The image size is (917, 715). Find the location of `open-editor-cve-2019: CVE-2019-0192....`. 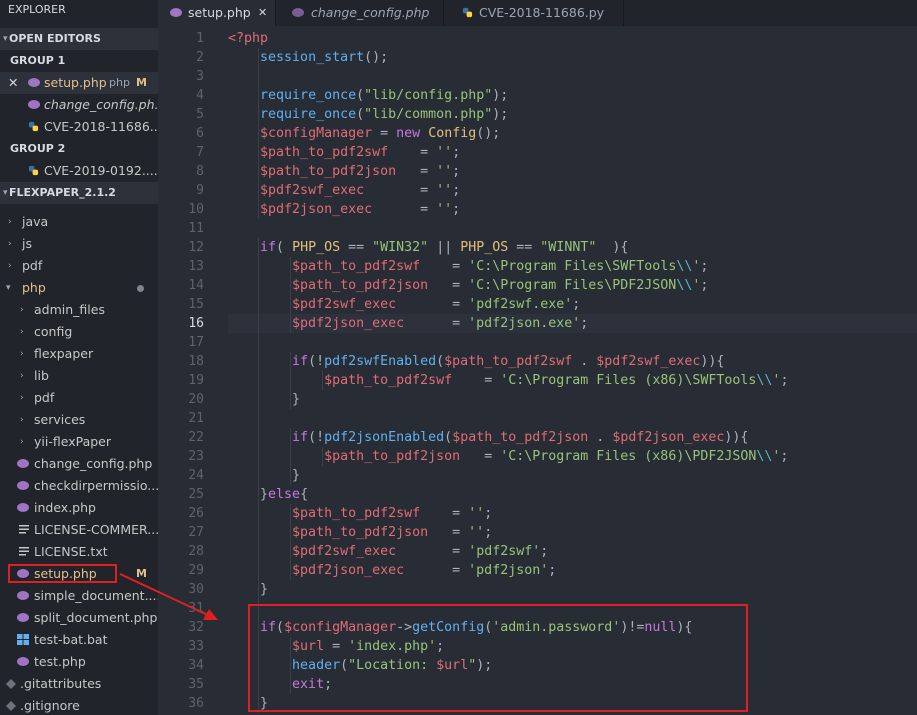

open-editor-cve-2019: CVE-2019-0192.... is located at coordinates (79, 171).